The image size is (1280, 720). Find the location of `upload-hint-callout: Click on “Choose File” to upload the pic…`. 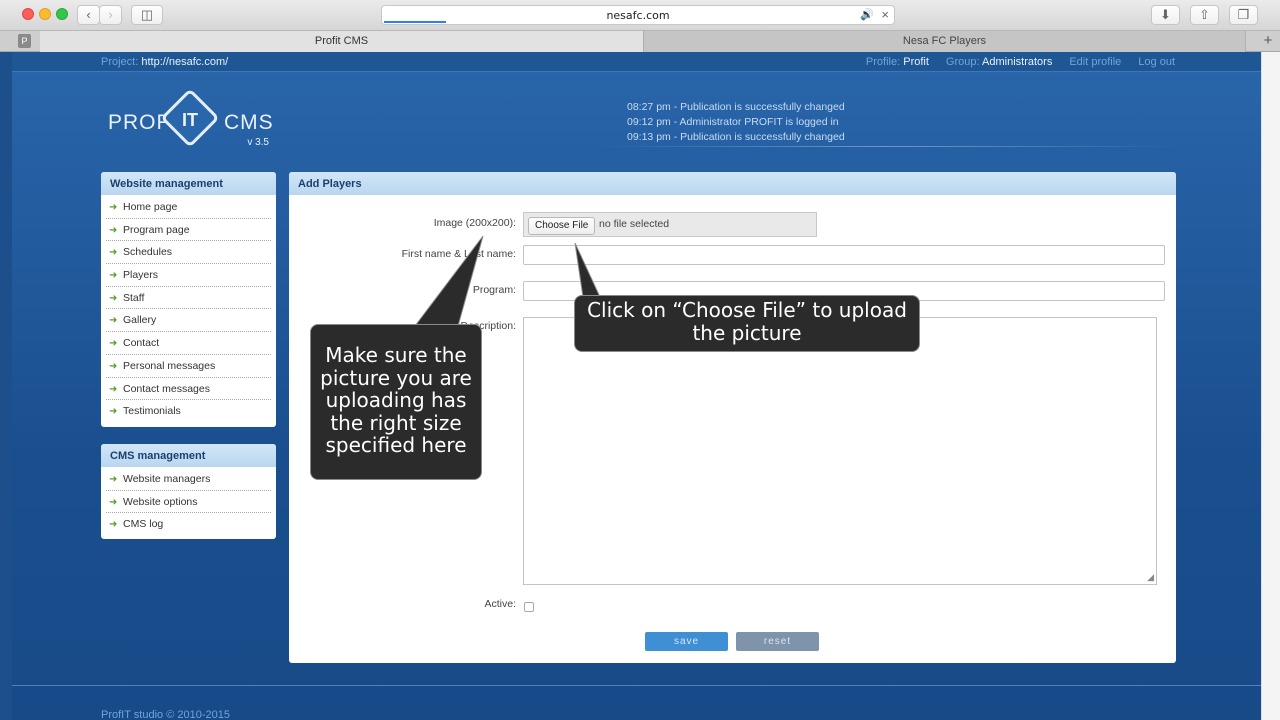

upload-hint-callout: Click on “Choose File” to upload the pic… is located at coordinates (747, 323).